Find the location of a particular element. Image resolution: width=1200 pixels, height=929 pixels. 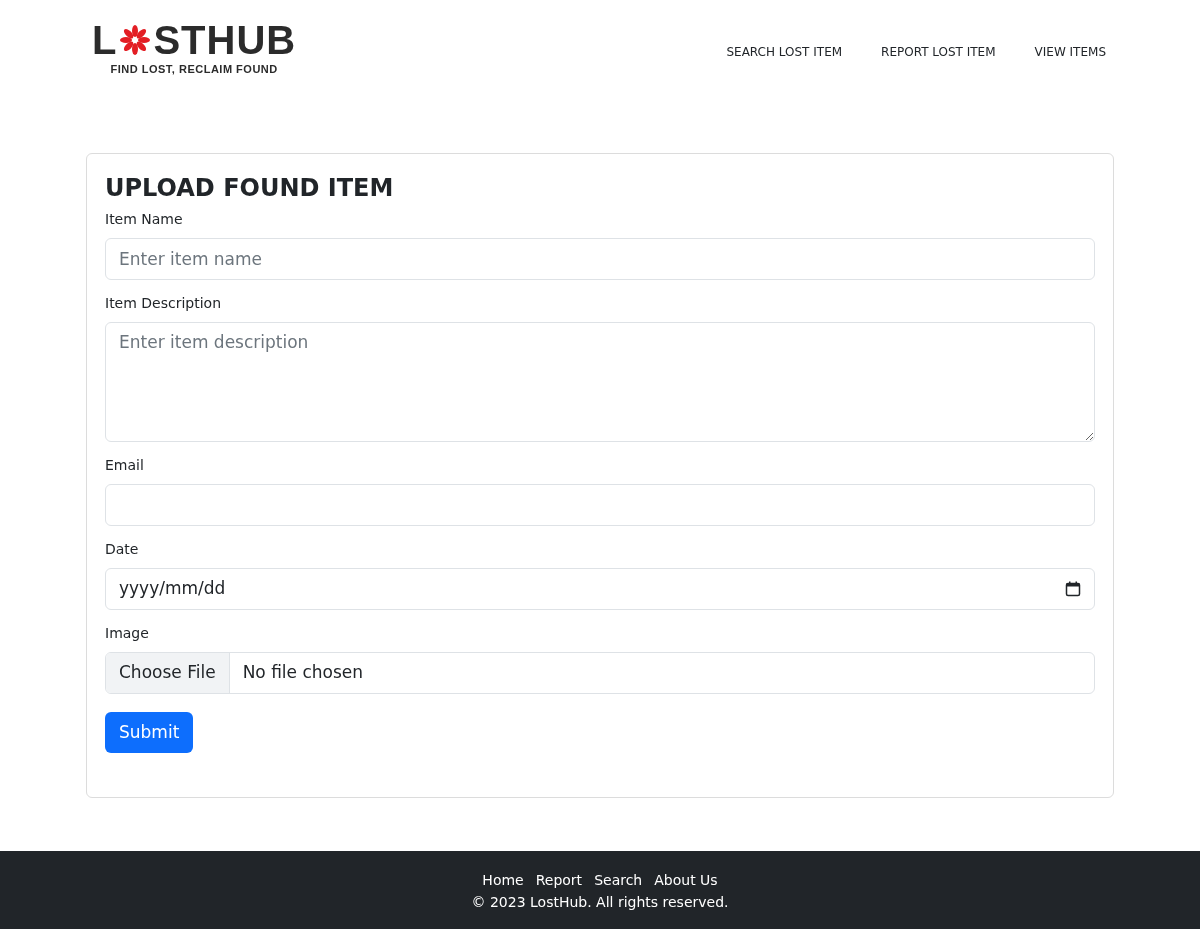

logo-tagline: FIND LOST, RECLAIM FOUND is located at coordinates (194, 69).